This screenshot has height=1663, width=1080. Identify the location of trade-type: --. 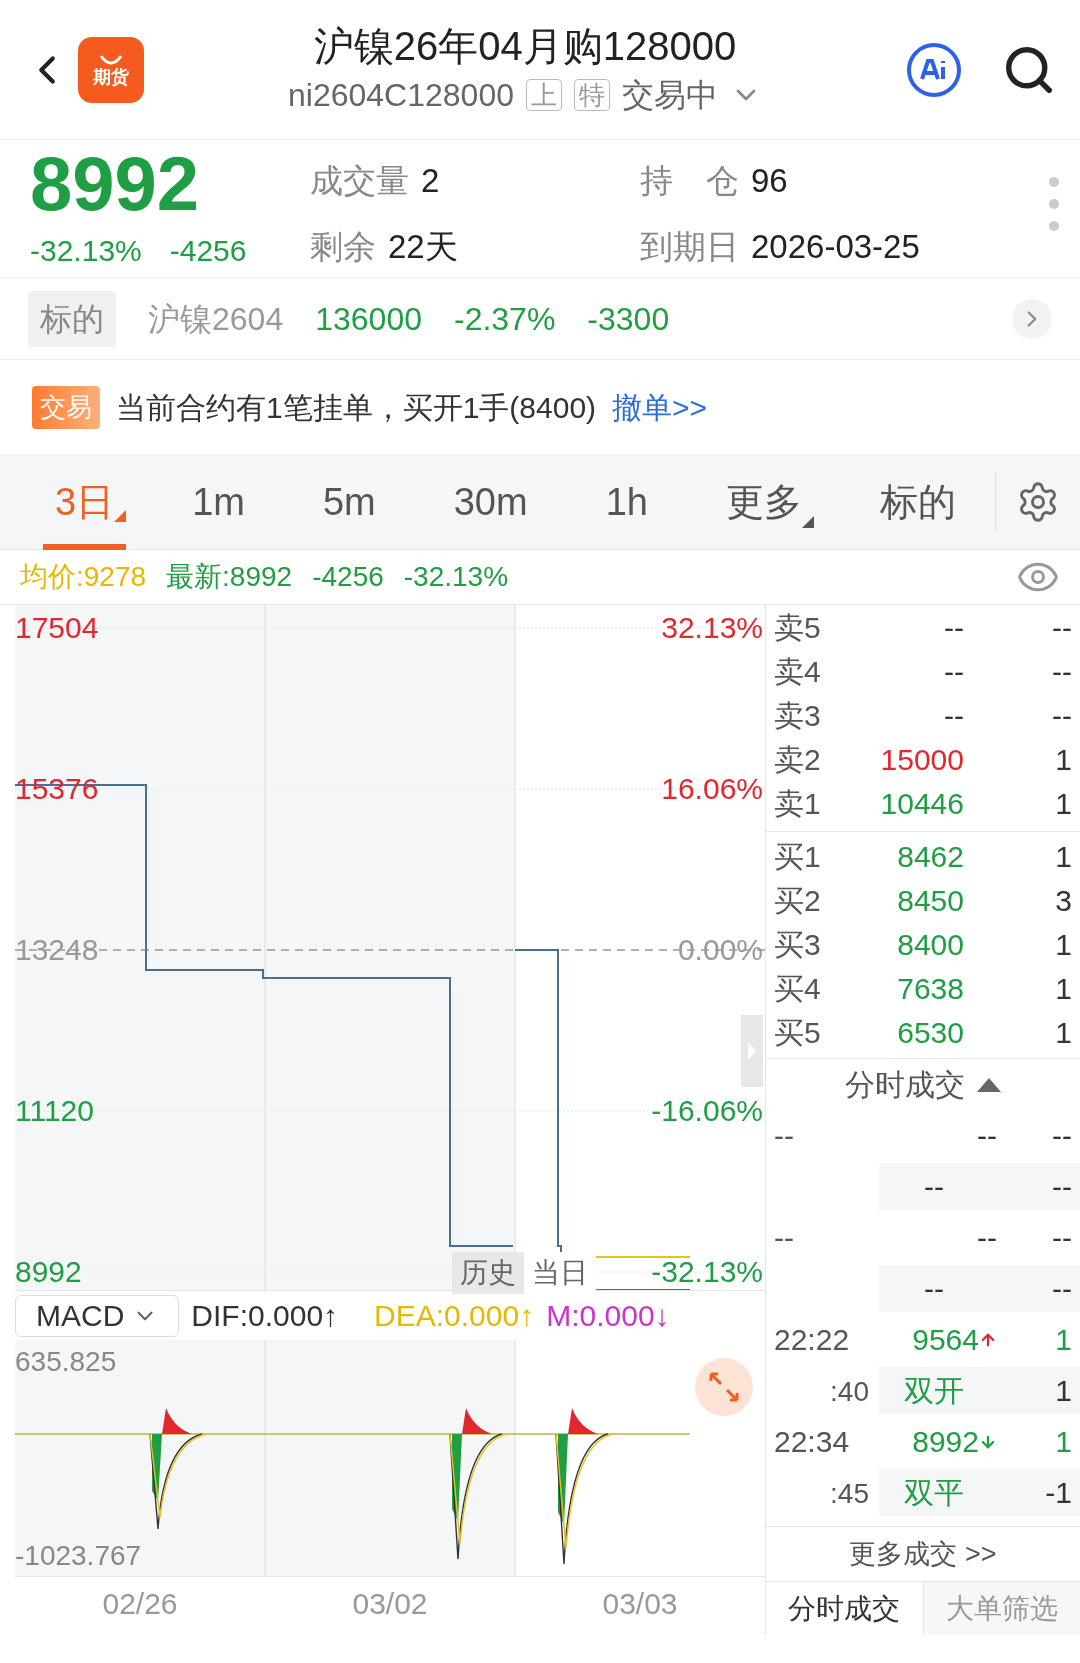
(934, 1187).